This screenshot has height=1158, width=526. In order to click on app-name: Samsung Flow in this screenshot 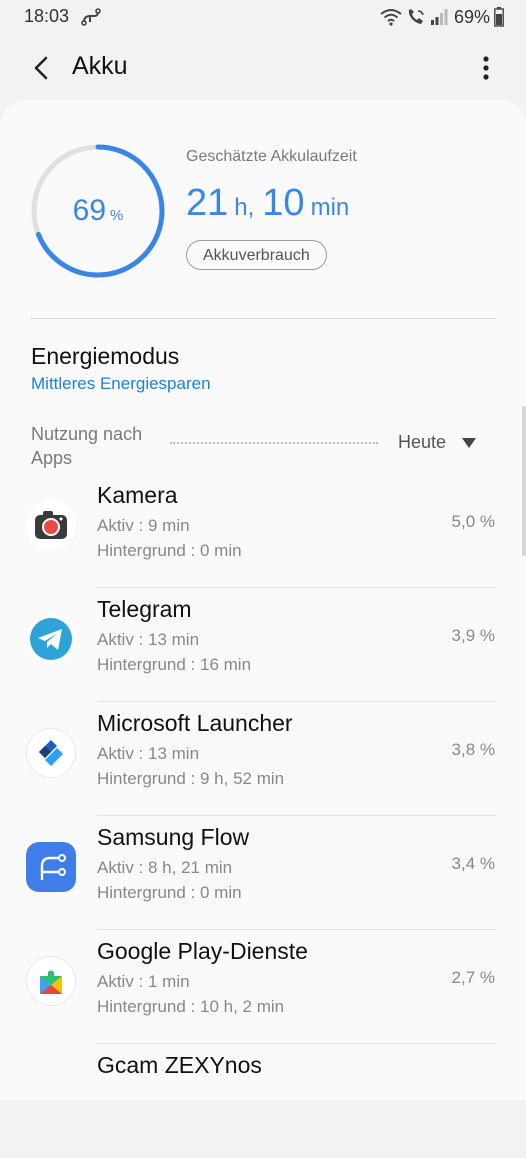, I will do `click(173, 837)`.